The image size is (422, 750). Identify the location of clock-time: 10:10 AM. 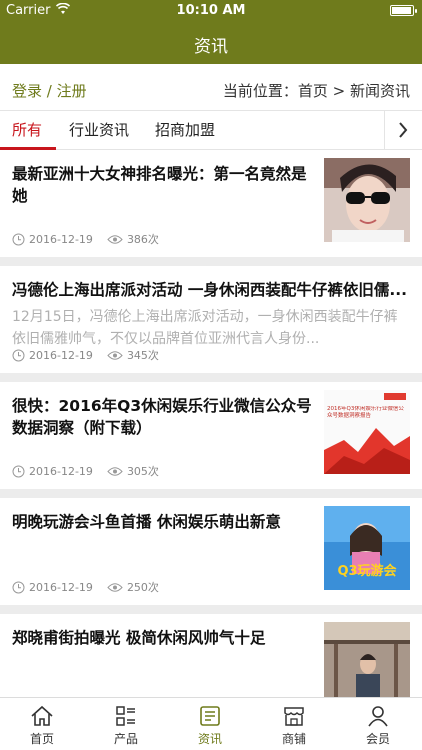
(211, 10).